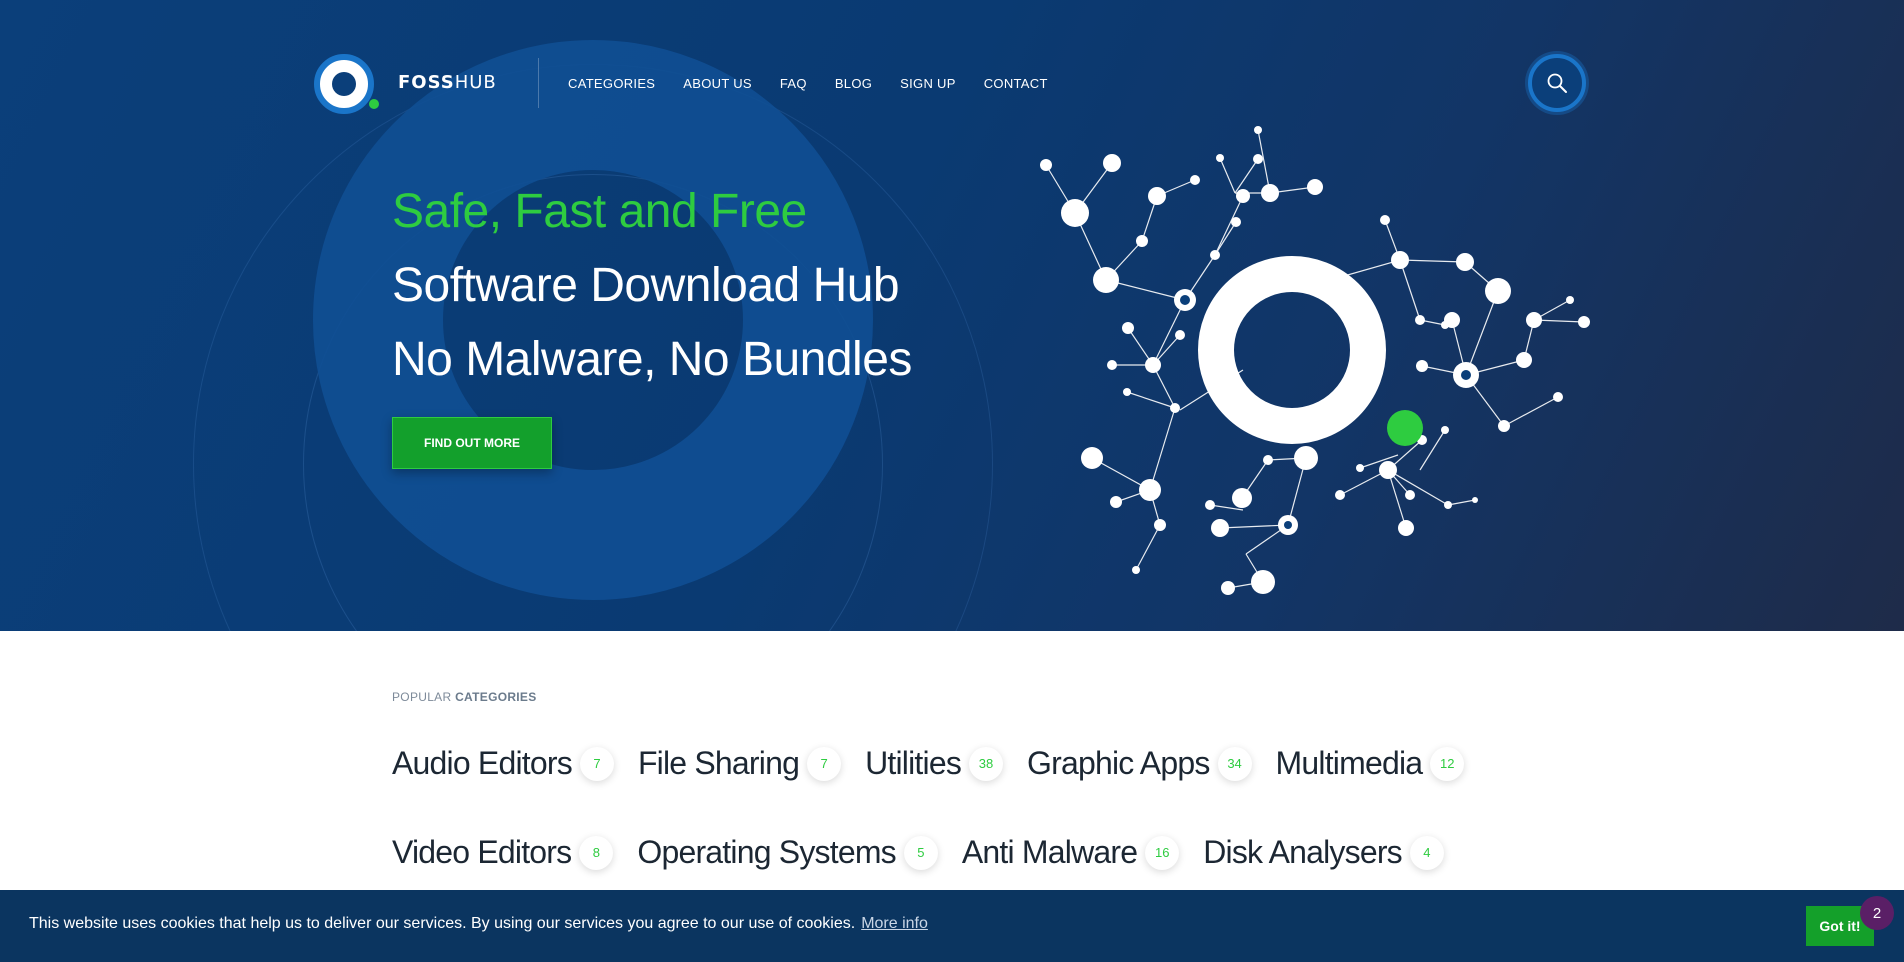 The width and height of the screenshot is (1904, 962). What do you see at coordinates (1302, 852) in the screenshot?
I see `category-name: Disk Analysers` at bounding box center [1302, 852].